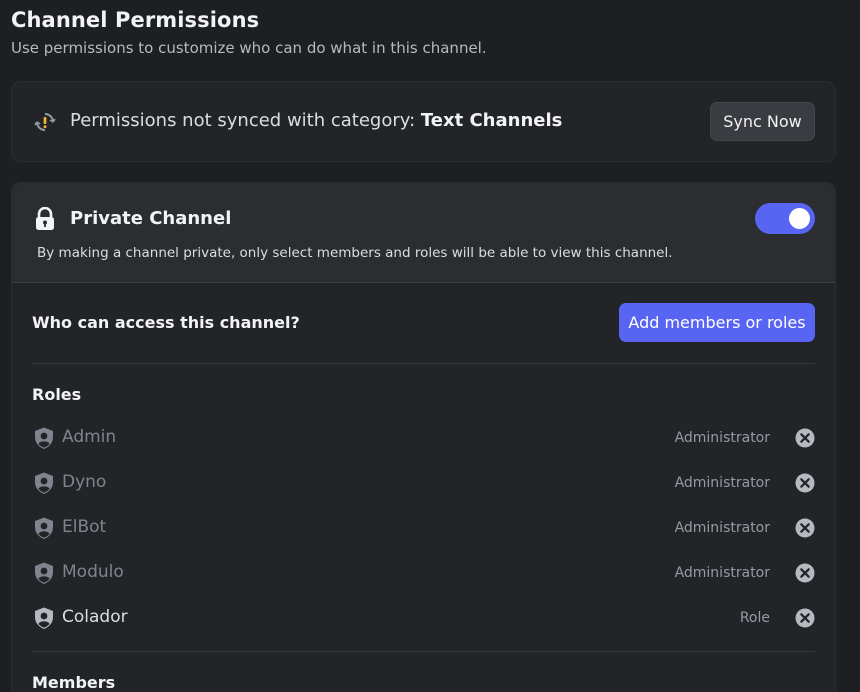 Image resolution: width=860 pixels, height=692 pixels. I want to click on roles-section-label: Roles, so click(57, 394).